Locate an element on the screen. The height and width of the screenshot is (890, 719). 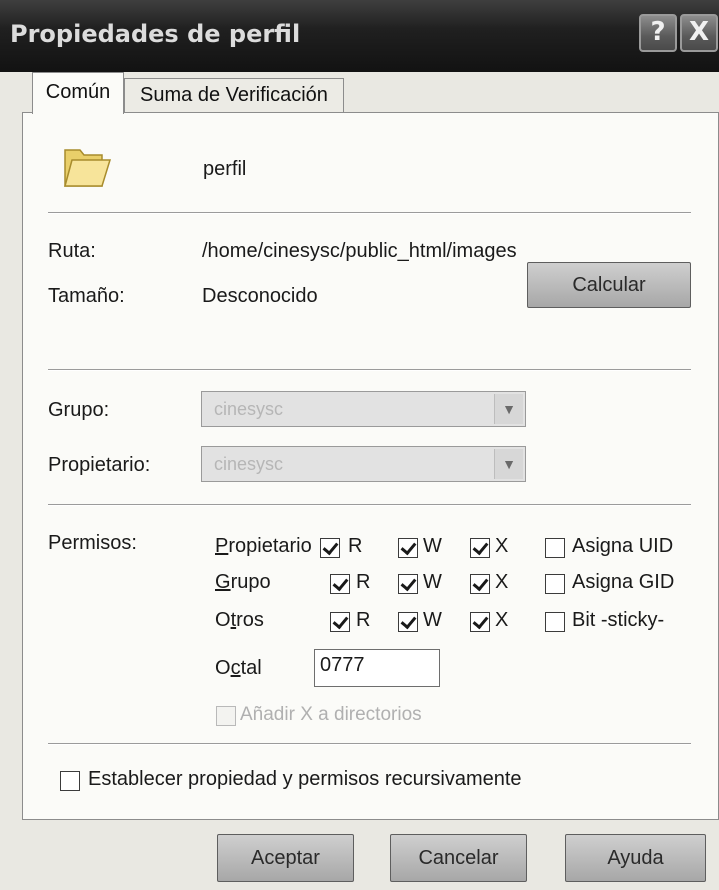
perm-row-owner-mnemonic: P is located at coordinates (222, 546).